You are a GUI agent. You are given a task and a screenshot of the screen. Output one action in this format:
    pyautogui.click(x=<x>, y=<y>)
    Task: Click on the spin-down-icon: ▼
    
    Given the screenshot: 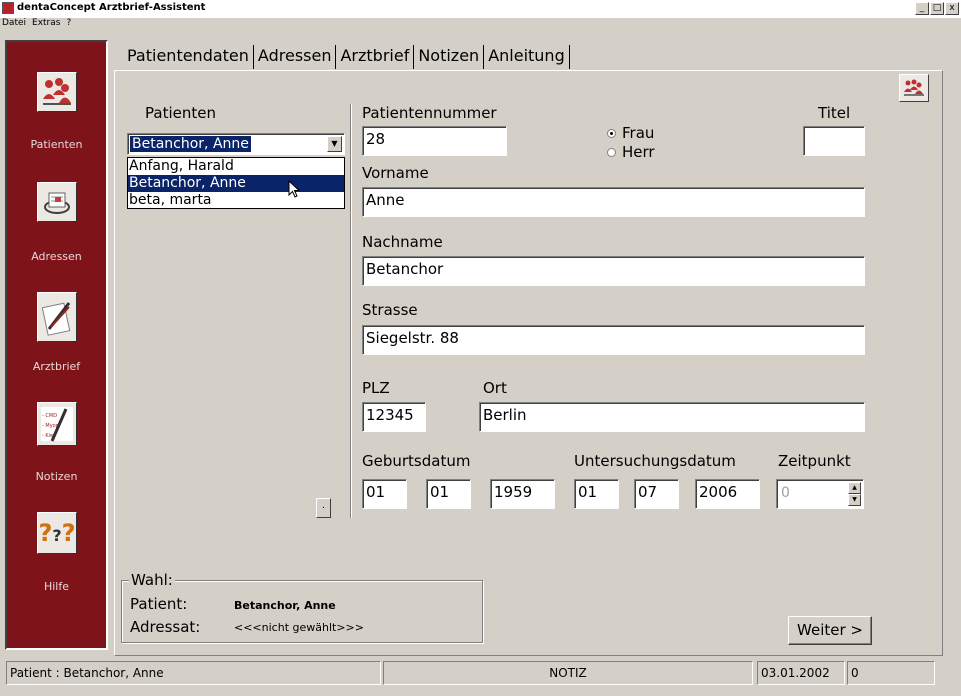 What is the action you would take?
    pyautogui.click(x=854, y=500)
    